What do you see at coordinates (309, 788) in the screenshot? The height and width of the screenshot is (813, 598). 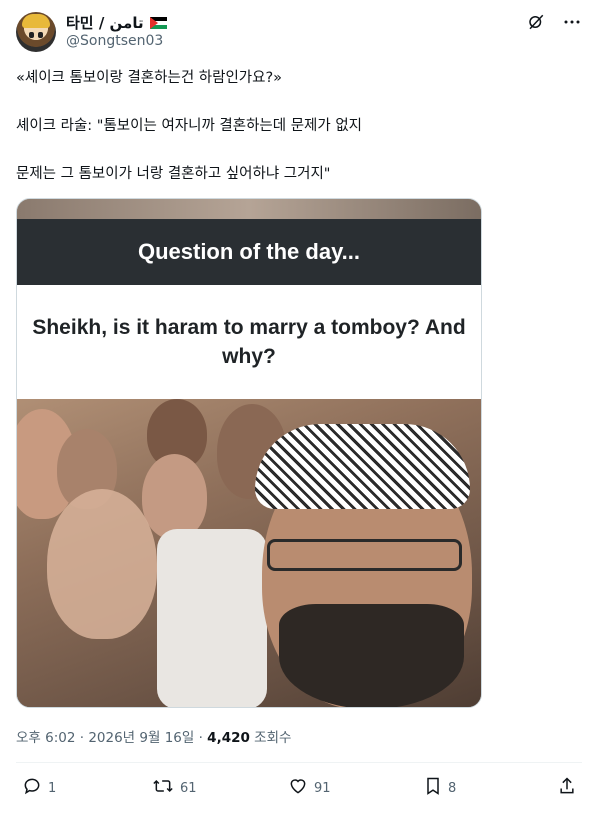 I see `like-button: 91` at bounding box center [309, 788].